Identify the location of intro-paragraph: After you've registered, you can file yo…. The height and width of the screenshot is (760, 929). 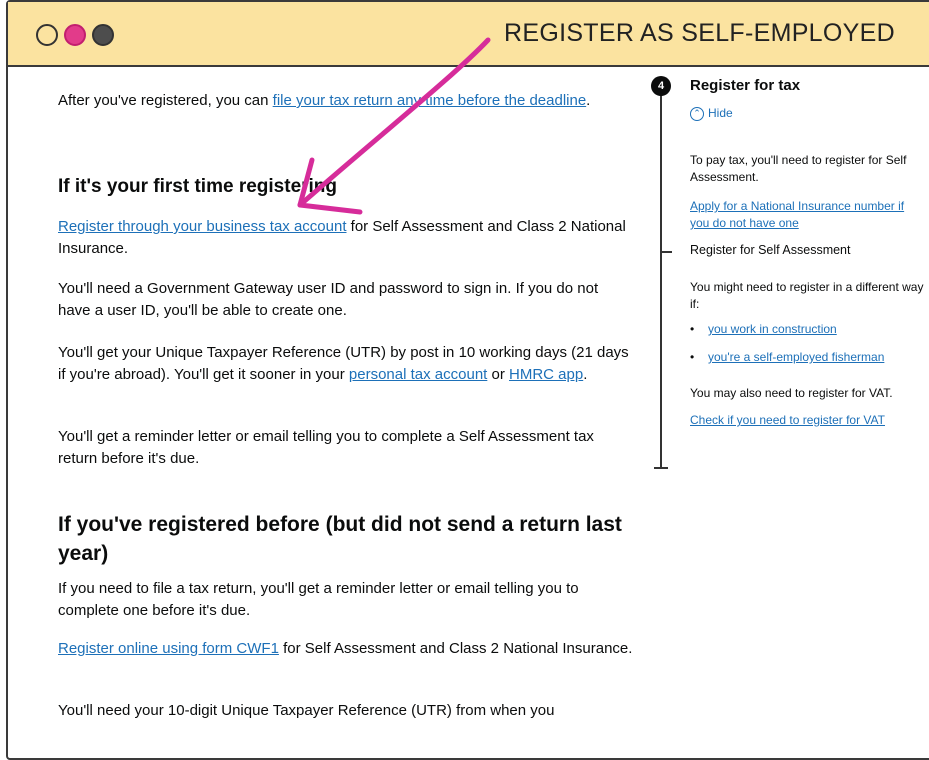
(345, 101).